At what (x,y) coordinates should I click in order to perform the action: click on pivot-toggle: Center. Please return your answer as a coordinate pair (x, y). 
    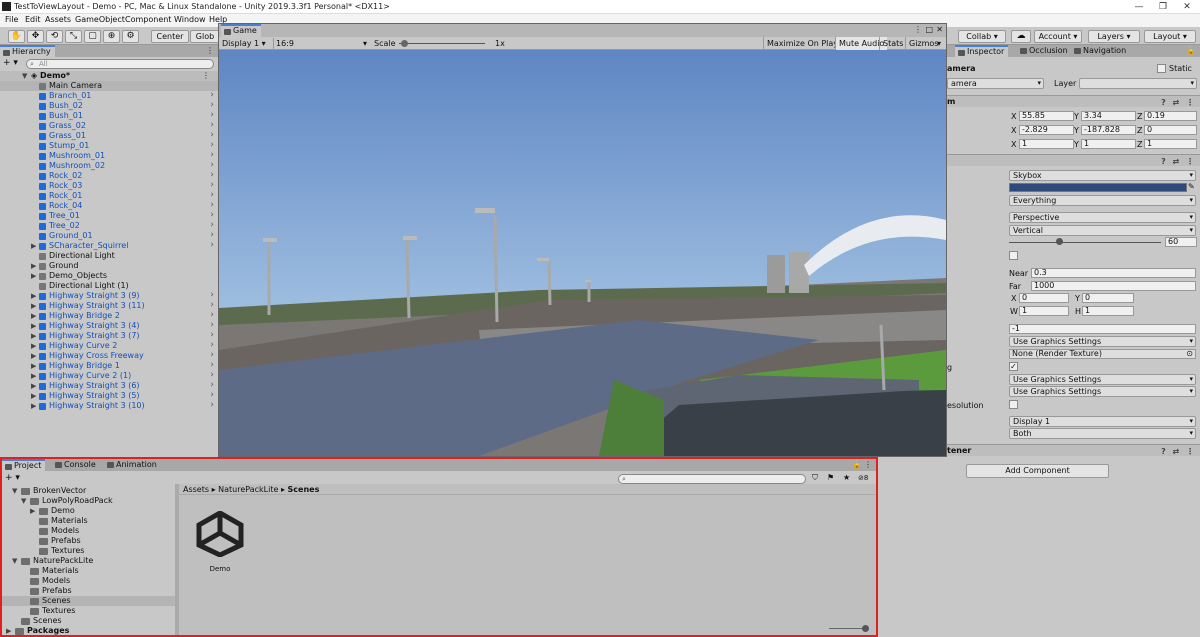
    Looking at the image, I should click on (170, 36).